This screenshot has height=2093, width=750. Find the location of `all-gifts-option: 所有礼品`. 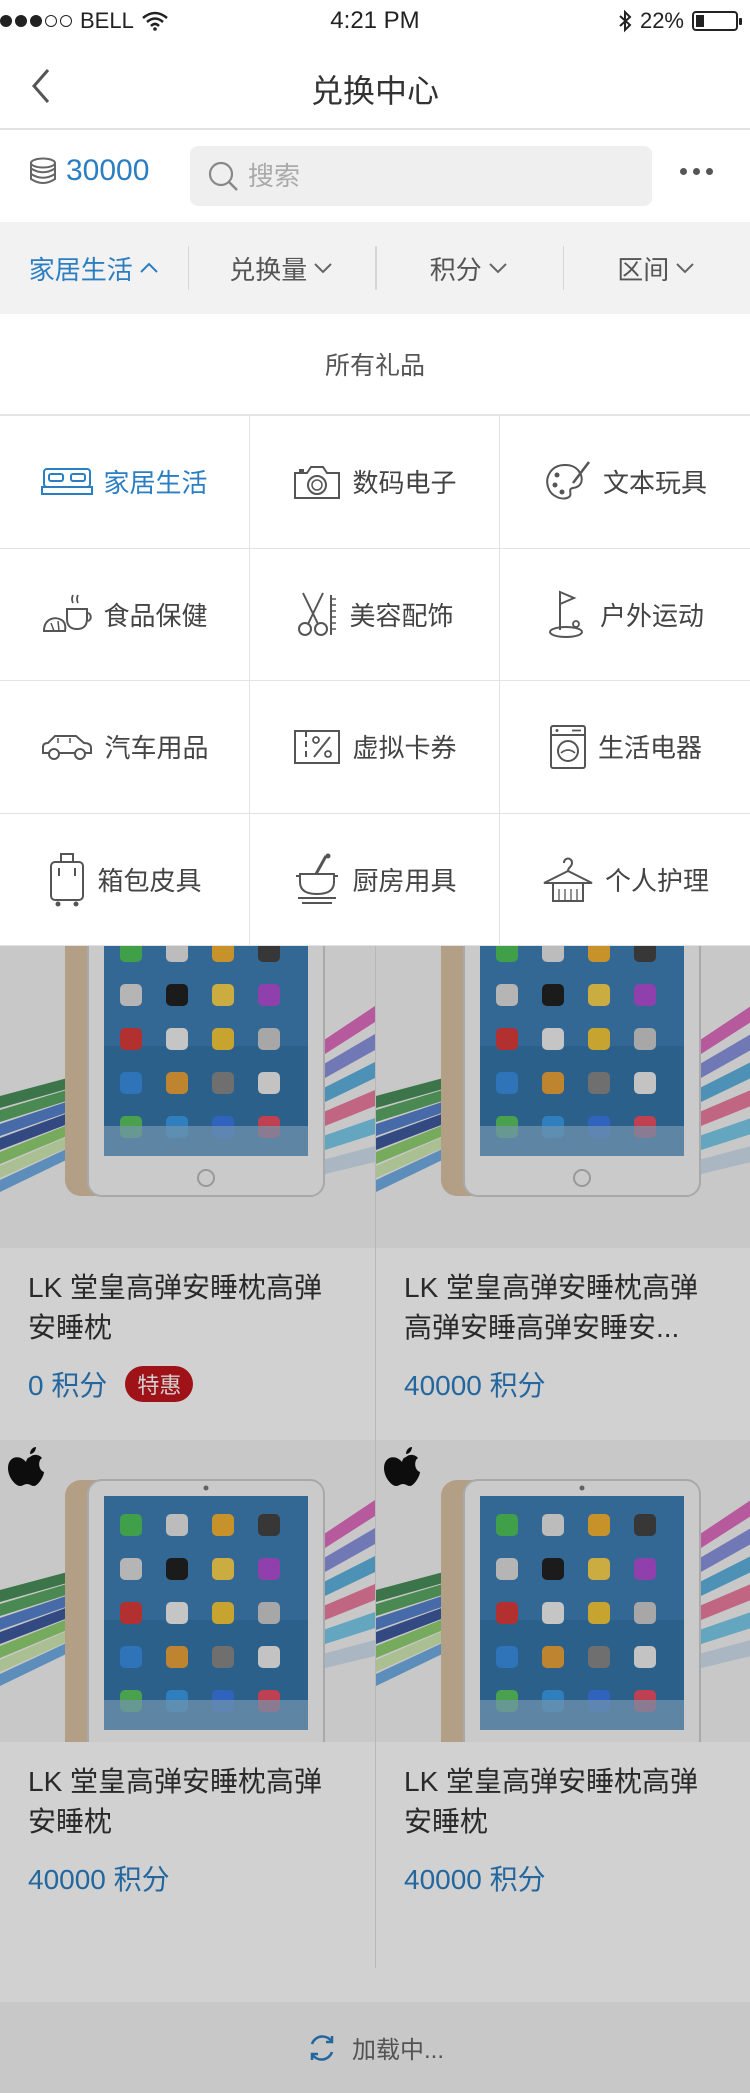

all-gifts-option: 所有礼品 is located at coordinates (375, 365).